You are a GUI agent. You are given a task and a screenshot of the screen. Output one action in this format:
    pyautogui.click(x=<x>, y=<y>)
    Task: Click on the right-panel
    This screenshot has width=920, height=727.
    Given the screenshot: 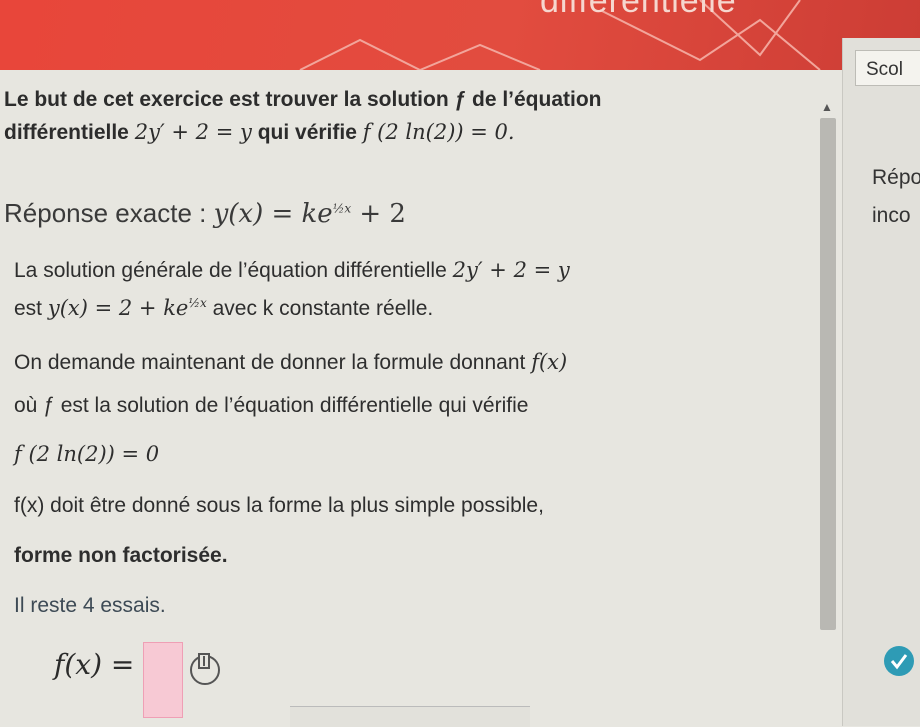 What is the action you would take?
    pyautogui.click(x=881, y=382)
    